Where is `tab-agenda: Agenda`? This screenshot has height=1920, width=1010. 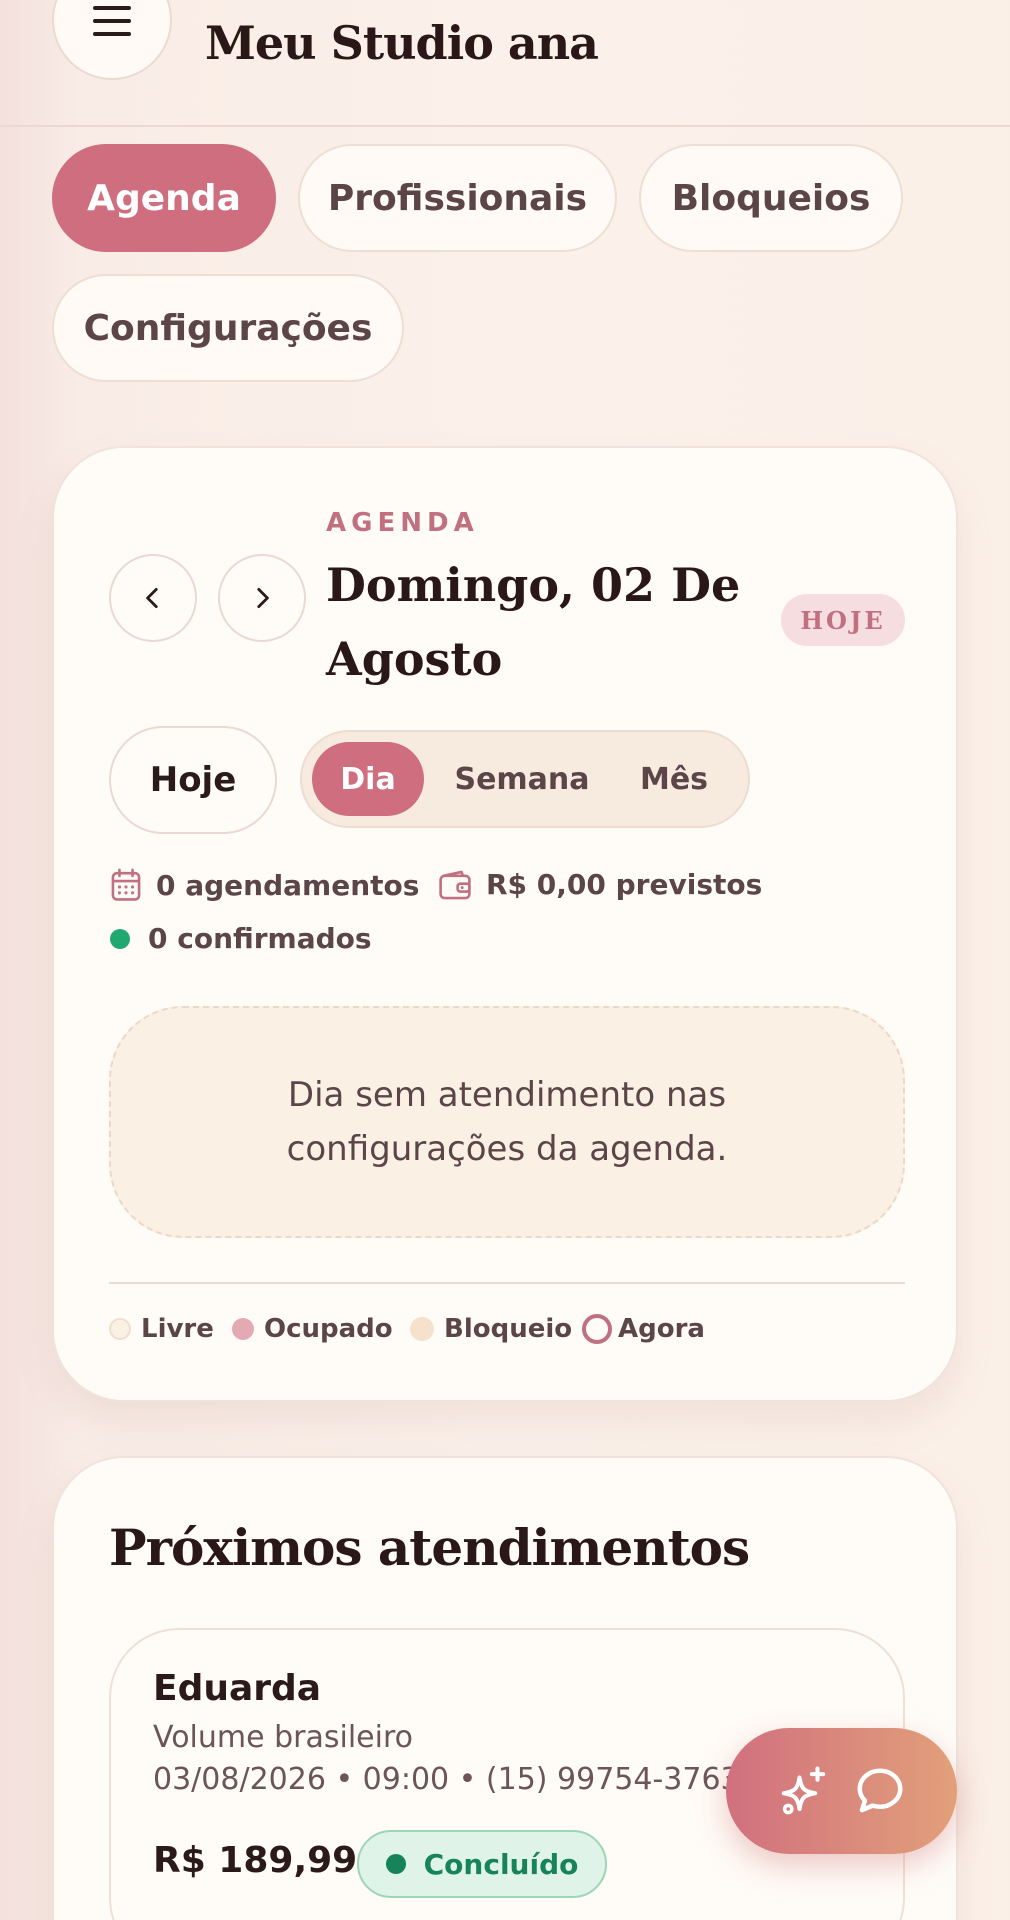 tab-agenda: Agenda is located at coordinates (164, 198).